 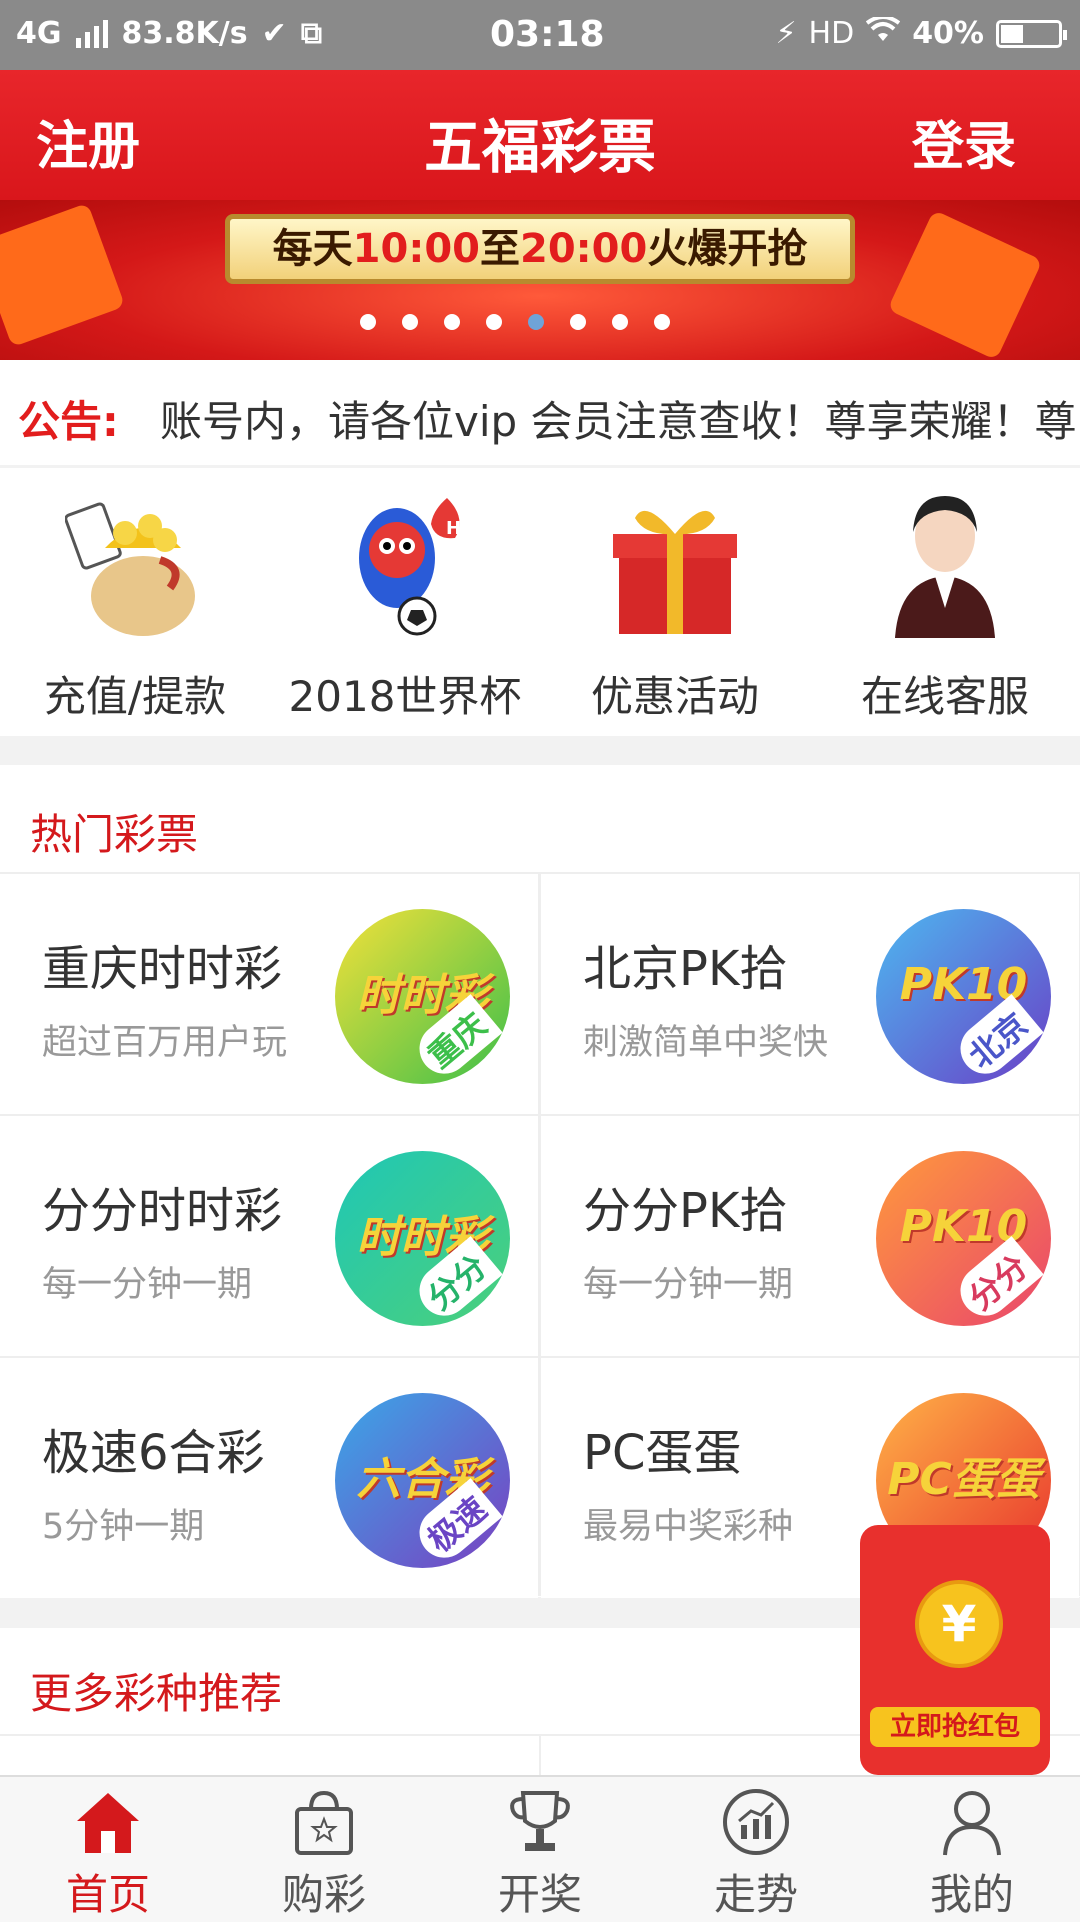 I want to click on quick-link-recharge: 充值/提款, so click(x=135, y=602).